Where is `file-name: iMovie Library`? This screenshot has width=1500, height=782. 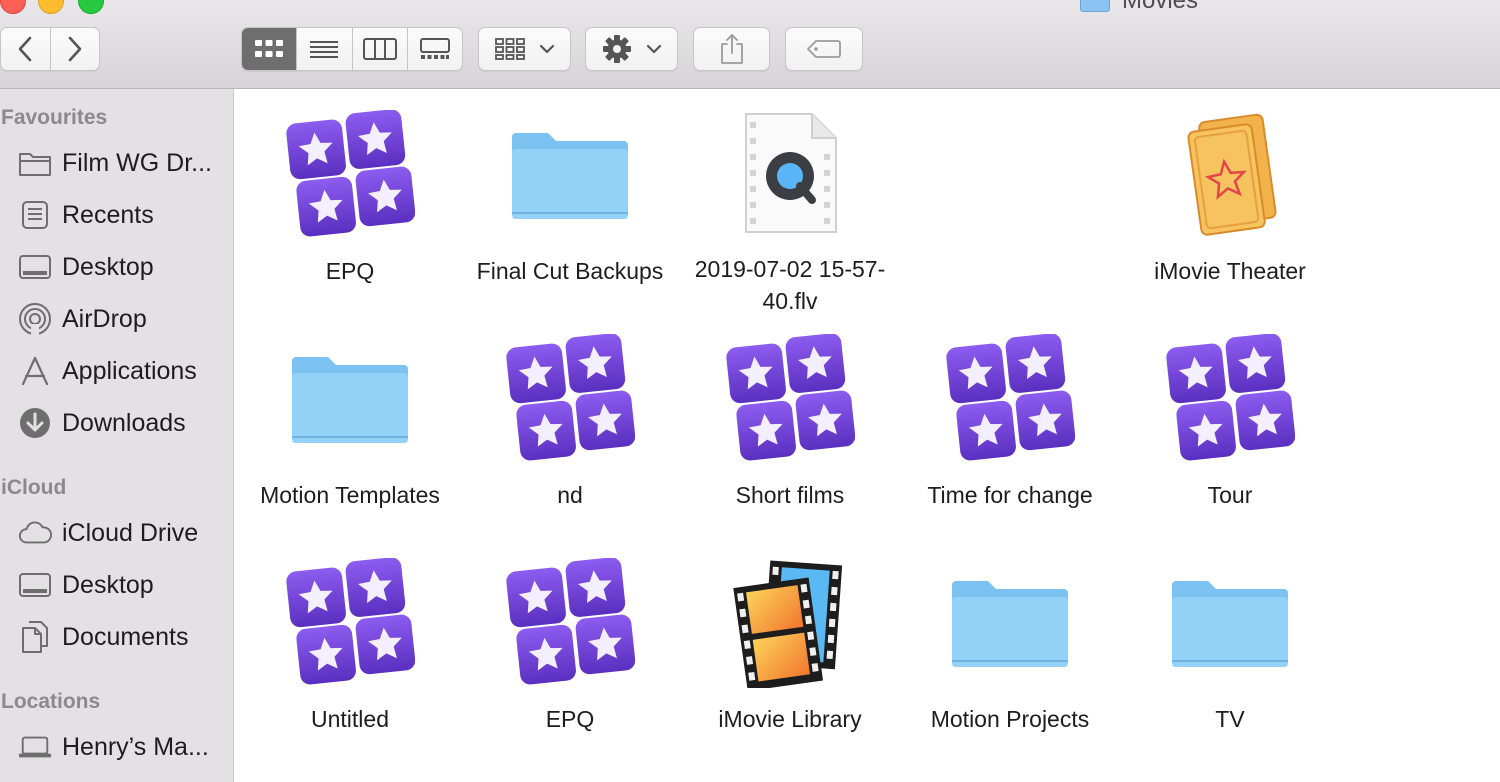 file-name: iMovie Library is located at coordinates (790, 719).